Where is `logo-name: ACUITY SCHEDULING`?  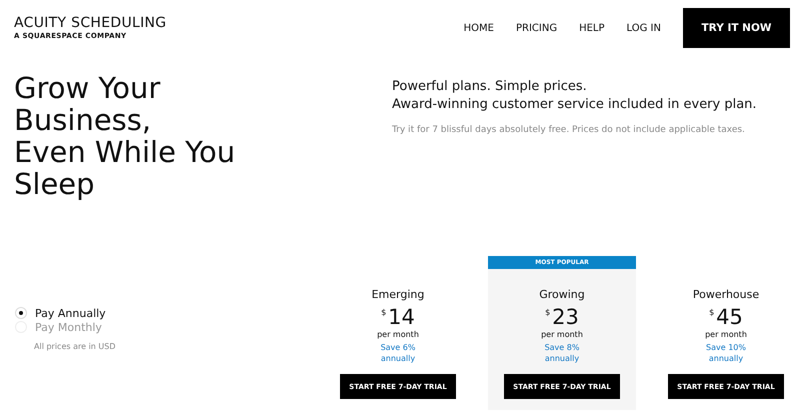
logo-name: ACUITY SCHEDULING is located at coordinates (90, 23).